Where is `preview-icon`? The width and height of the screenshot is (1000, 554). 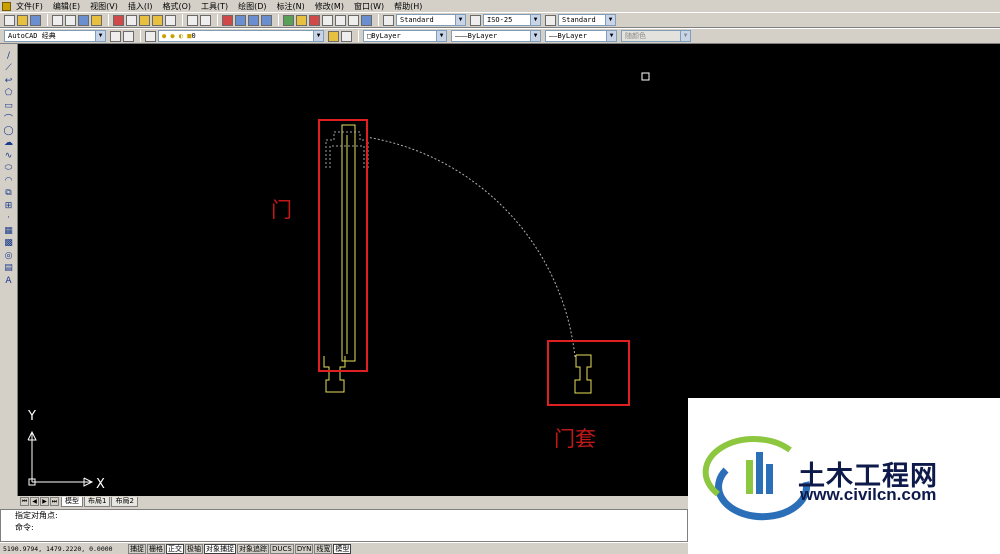
preview-icon is located at coordinates (70, 20).